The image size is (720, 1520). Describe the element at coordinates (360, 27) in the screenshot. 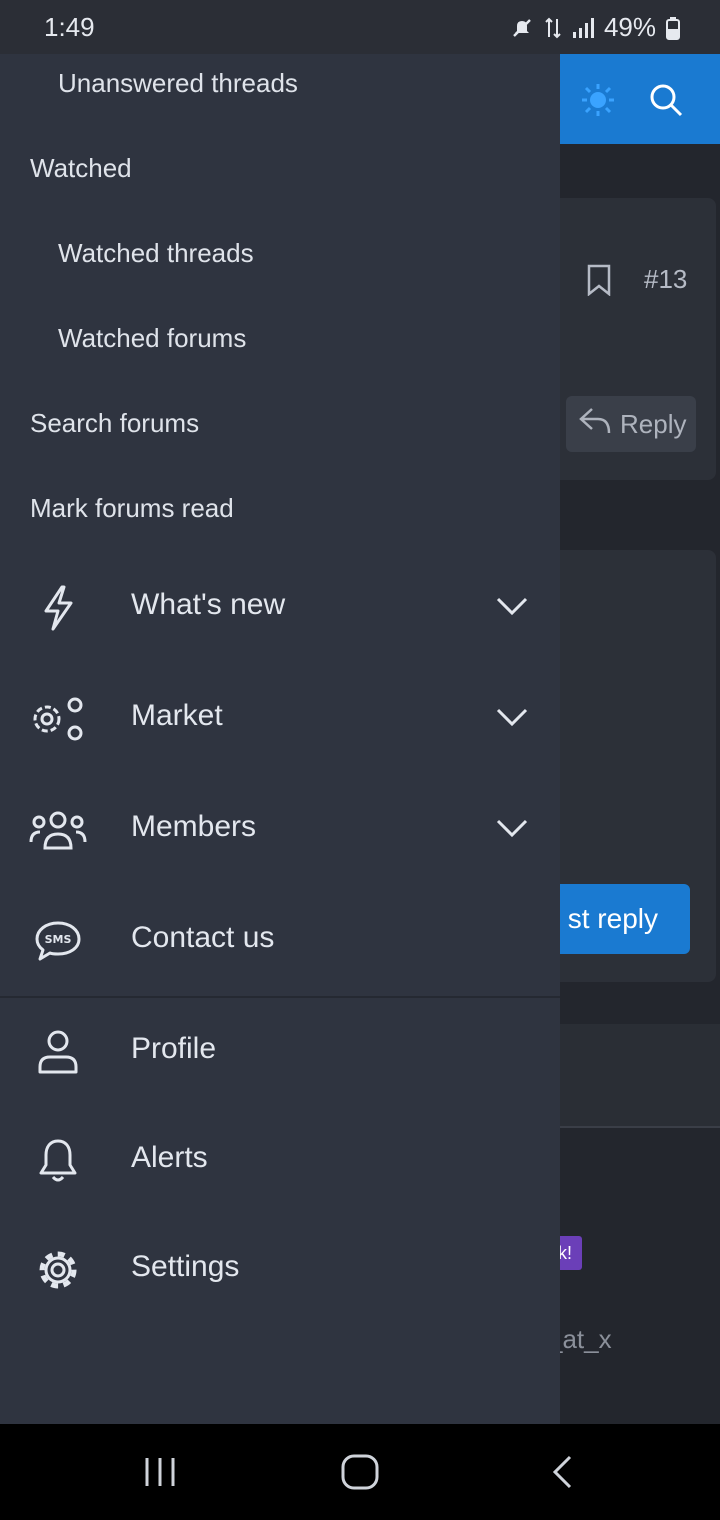

I see `status-bar: 1:49 49%` at that location.